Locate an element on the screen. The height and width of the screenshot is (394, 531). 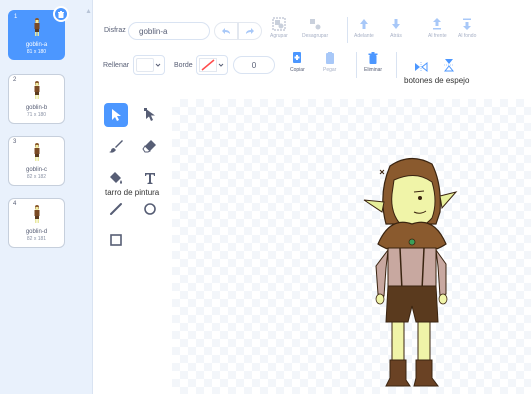
costume-size: 82 x 182 is located at coordinates (36, 177).